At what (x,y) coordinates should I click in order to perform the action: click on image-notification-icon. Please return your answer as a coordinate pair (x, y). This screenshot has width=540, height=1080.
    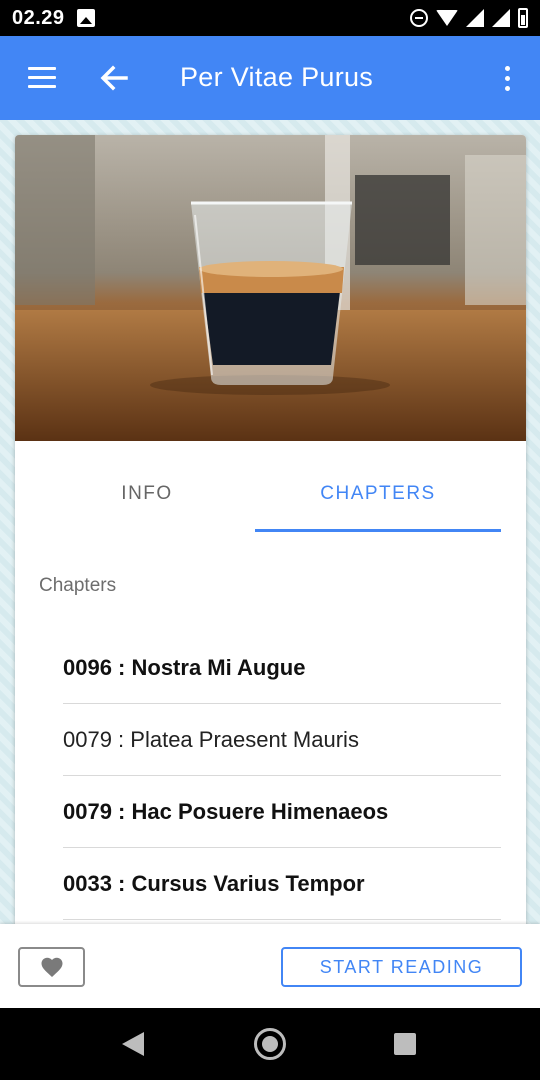
    Looking at the image, I should click on (85, 18).